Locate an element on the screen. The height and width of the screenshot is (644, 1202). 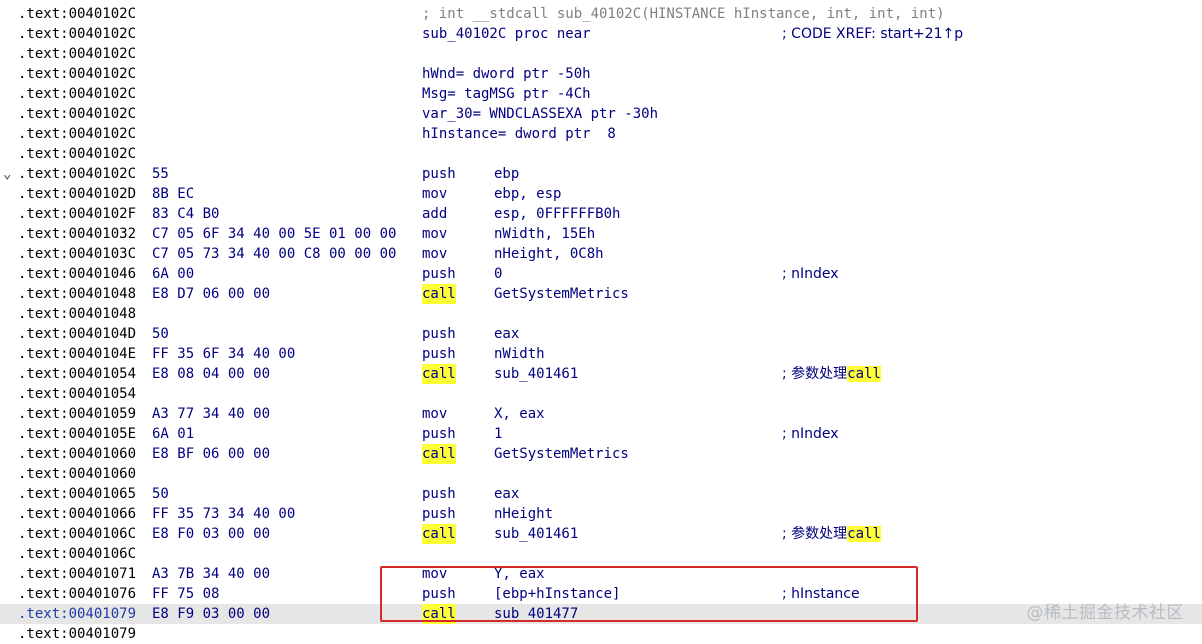
listing-row: .text:0040102C hInstance= dword ptr 8 is located at coordinates (601, 134).